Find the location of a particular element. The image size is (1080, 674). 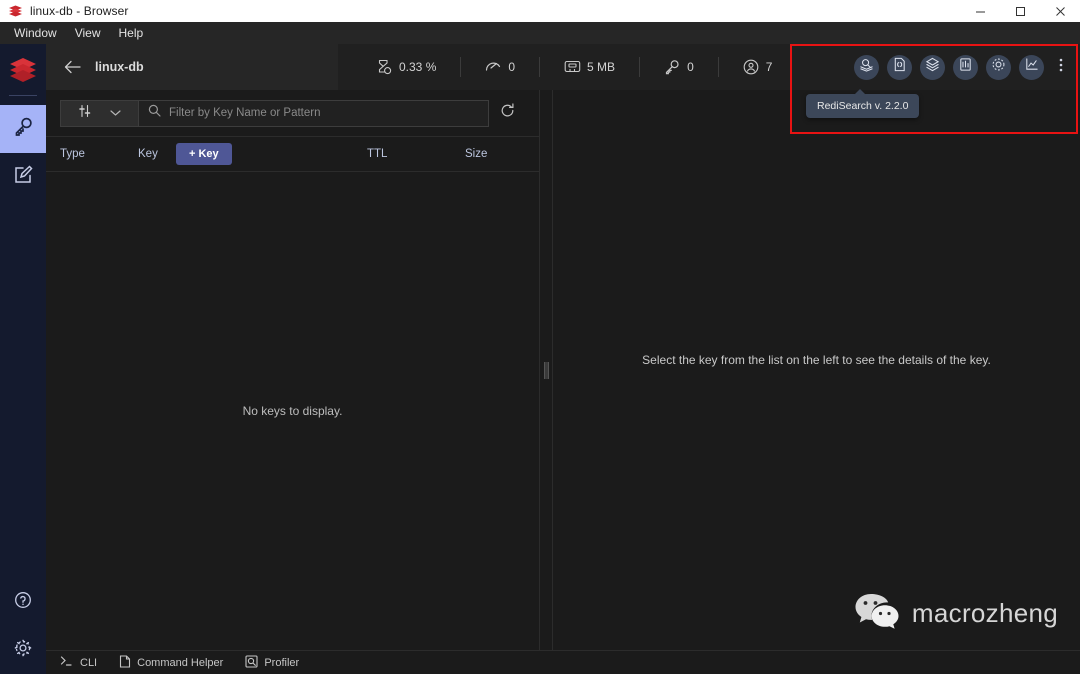

redis-logo-icon is located at coordinates (15, 11).